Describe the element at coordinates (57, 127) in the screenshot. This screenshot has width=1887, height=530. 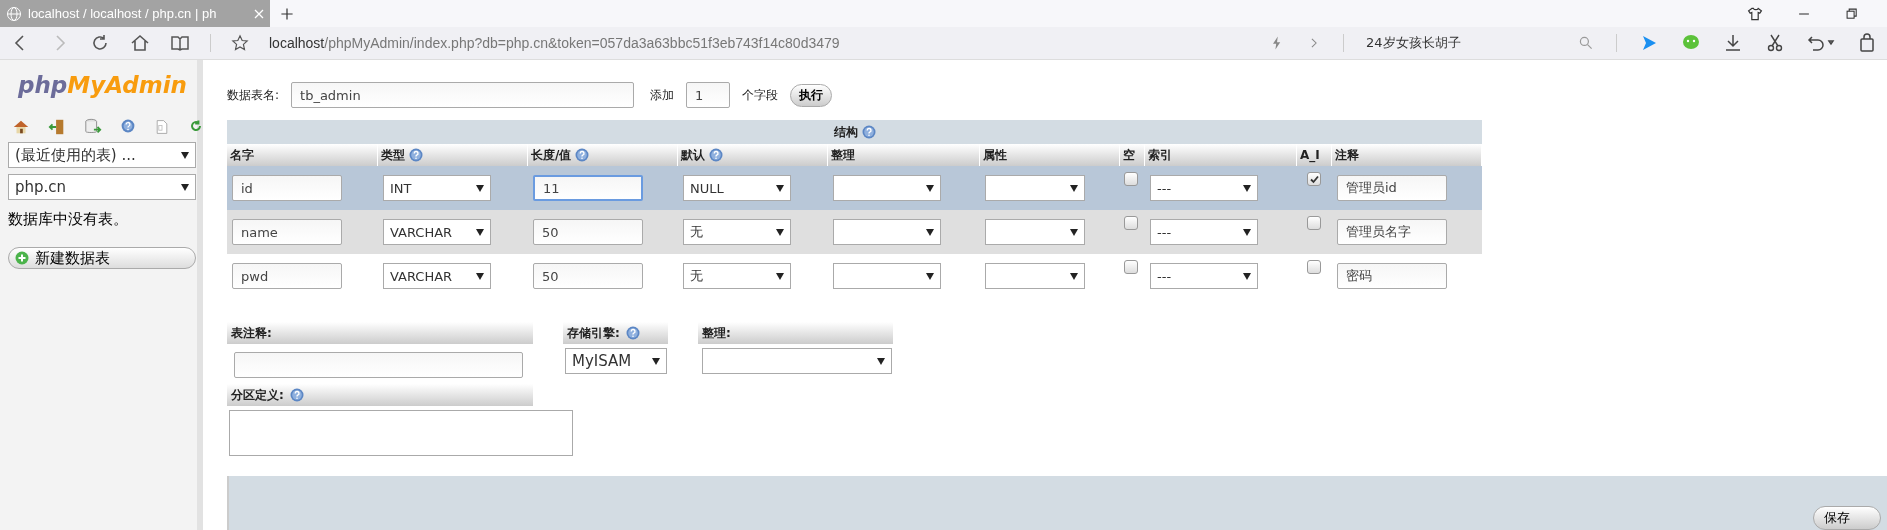
I see `exit-door-icon` at that location.